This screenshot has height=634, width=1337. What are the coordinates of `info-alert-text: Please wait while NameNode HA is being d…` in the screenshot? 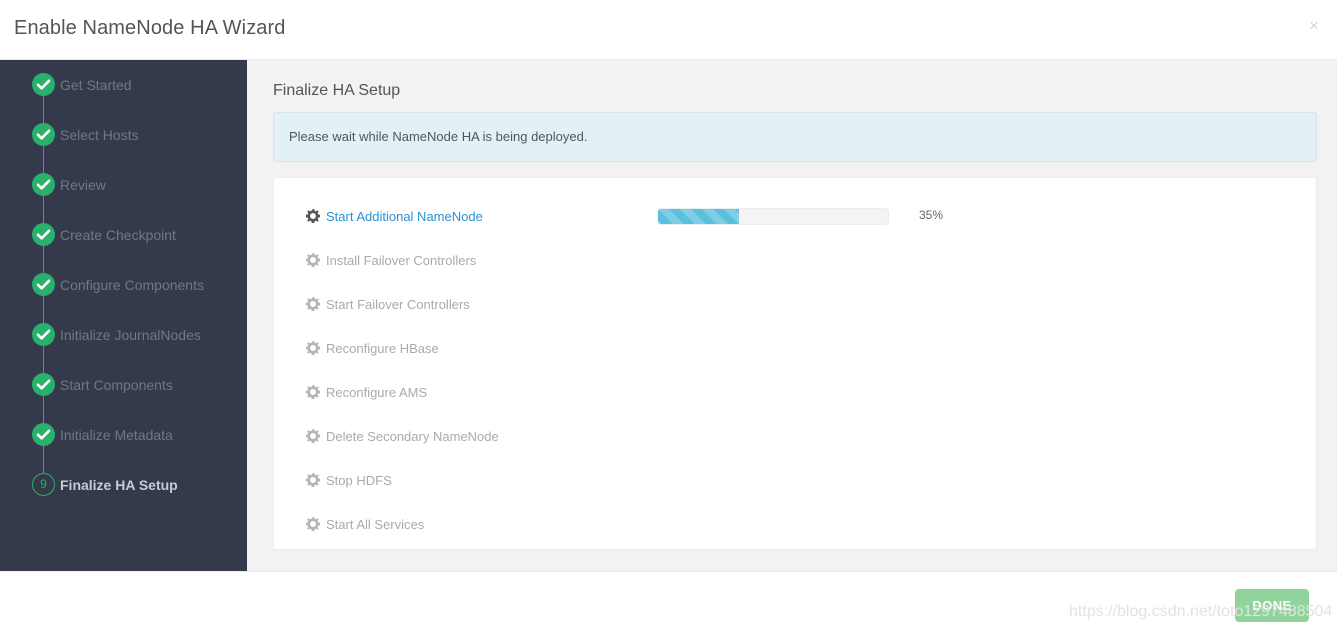 It's located at (438, 136).